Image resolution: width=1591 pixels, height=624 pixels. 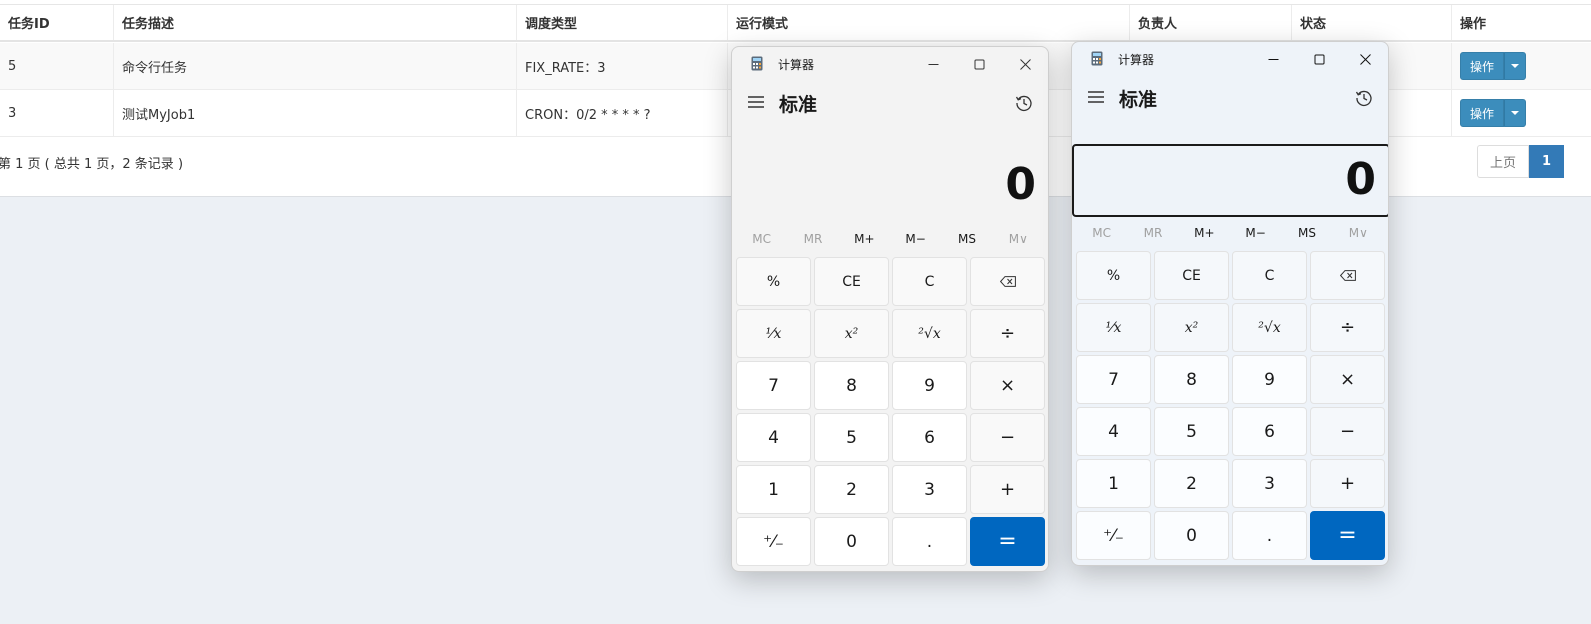 I want to click on minimize-icon, so click(x=933, y=64).